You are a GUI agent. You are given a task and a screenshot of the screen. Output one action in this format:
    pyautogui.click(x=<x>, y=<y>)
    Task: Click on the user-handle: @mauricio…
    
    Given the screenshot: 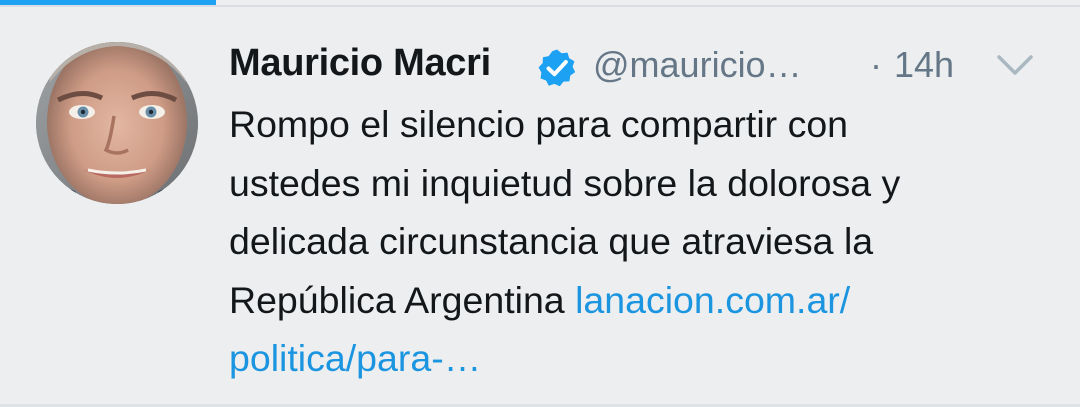 What is the action you would take?
    pyautogui.click(x=697, y=65)
    